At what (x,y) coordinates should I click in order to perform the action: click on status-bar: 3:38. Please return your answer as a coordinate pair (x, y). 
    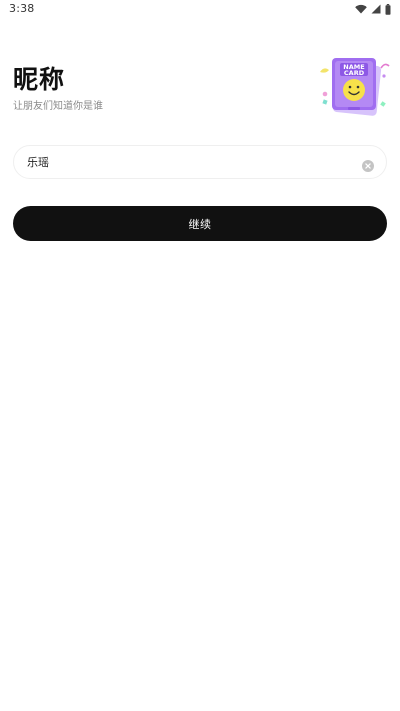
    Looking at the image, I should click on (200, 9).